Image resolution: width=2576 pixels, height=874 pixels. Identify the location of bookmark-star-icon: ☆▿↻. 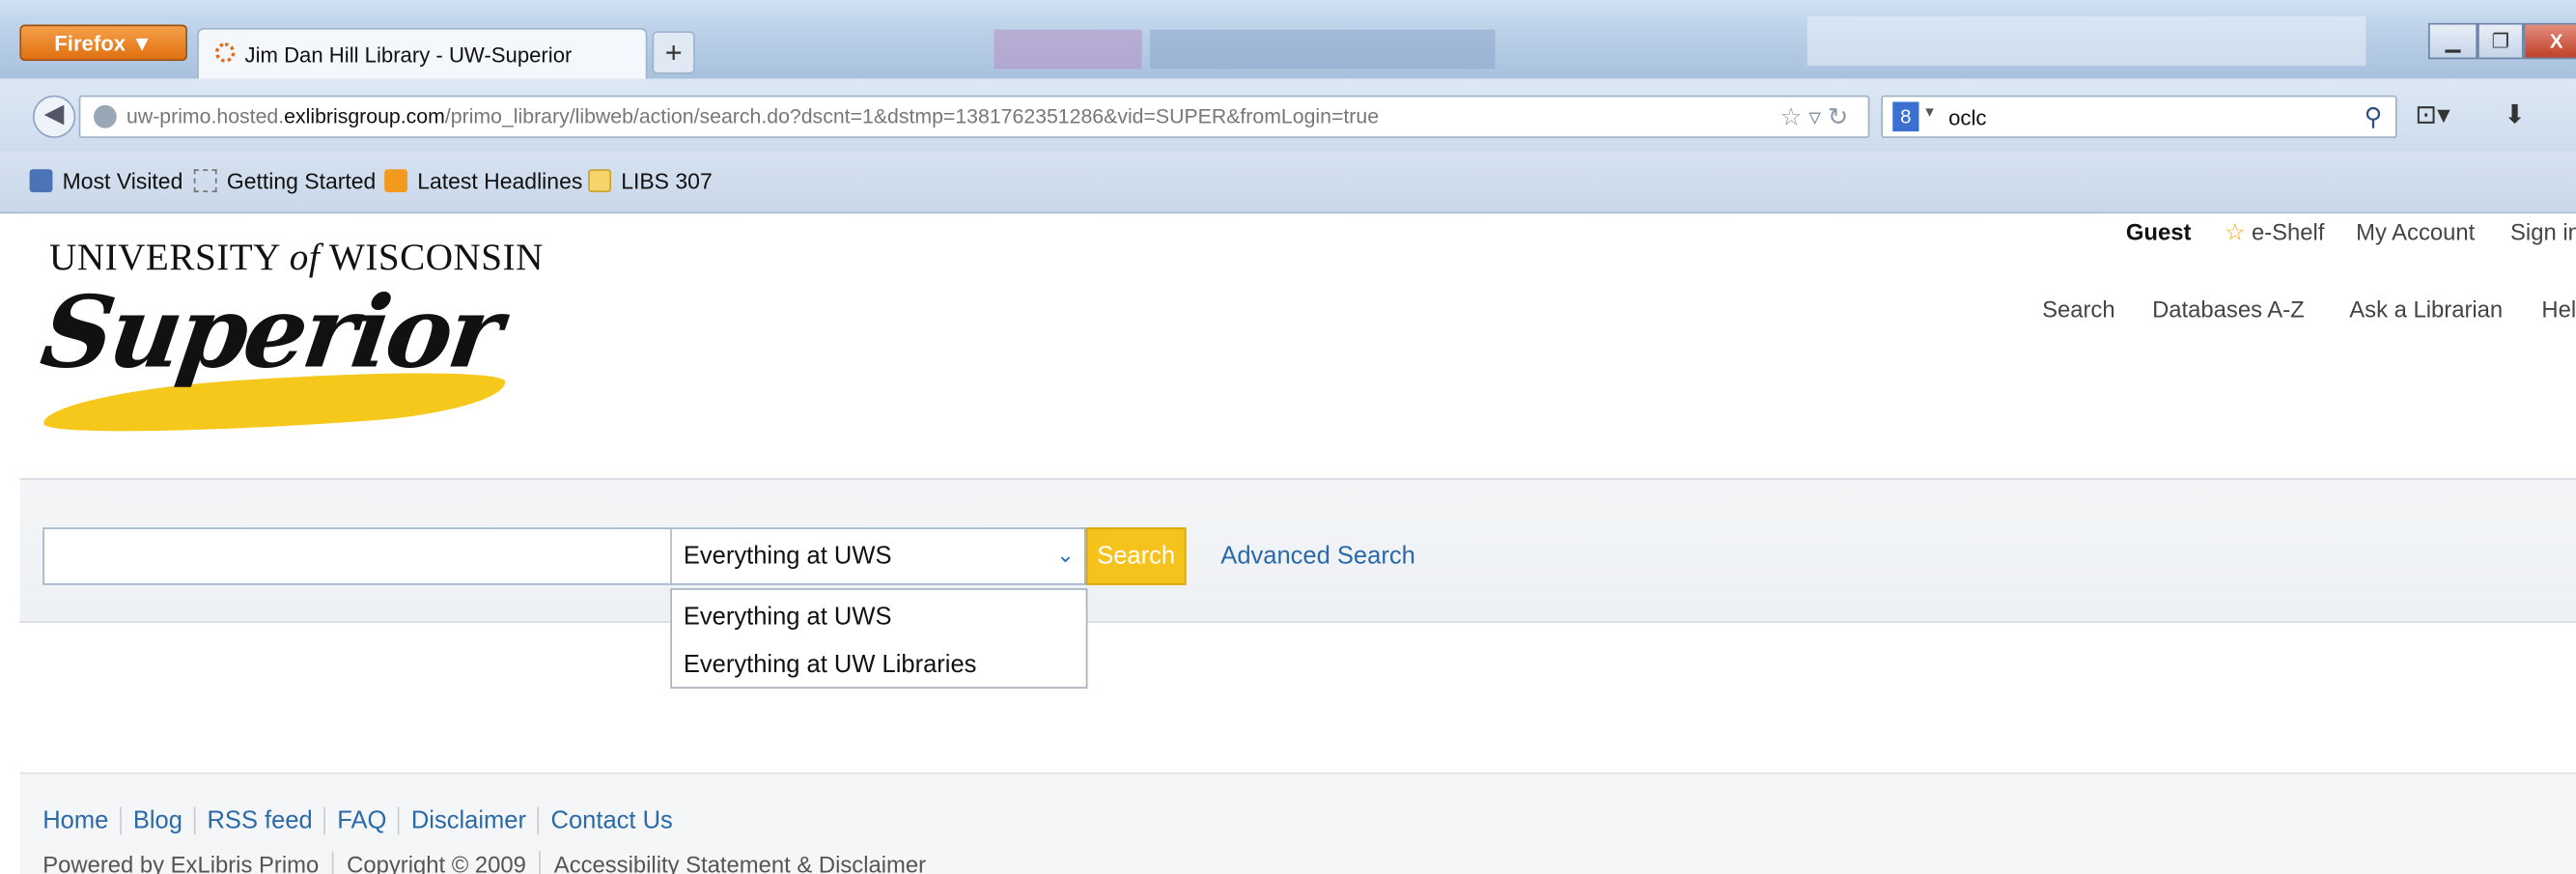
(1818, 116).